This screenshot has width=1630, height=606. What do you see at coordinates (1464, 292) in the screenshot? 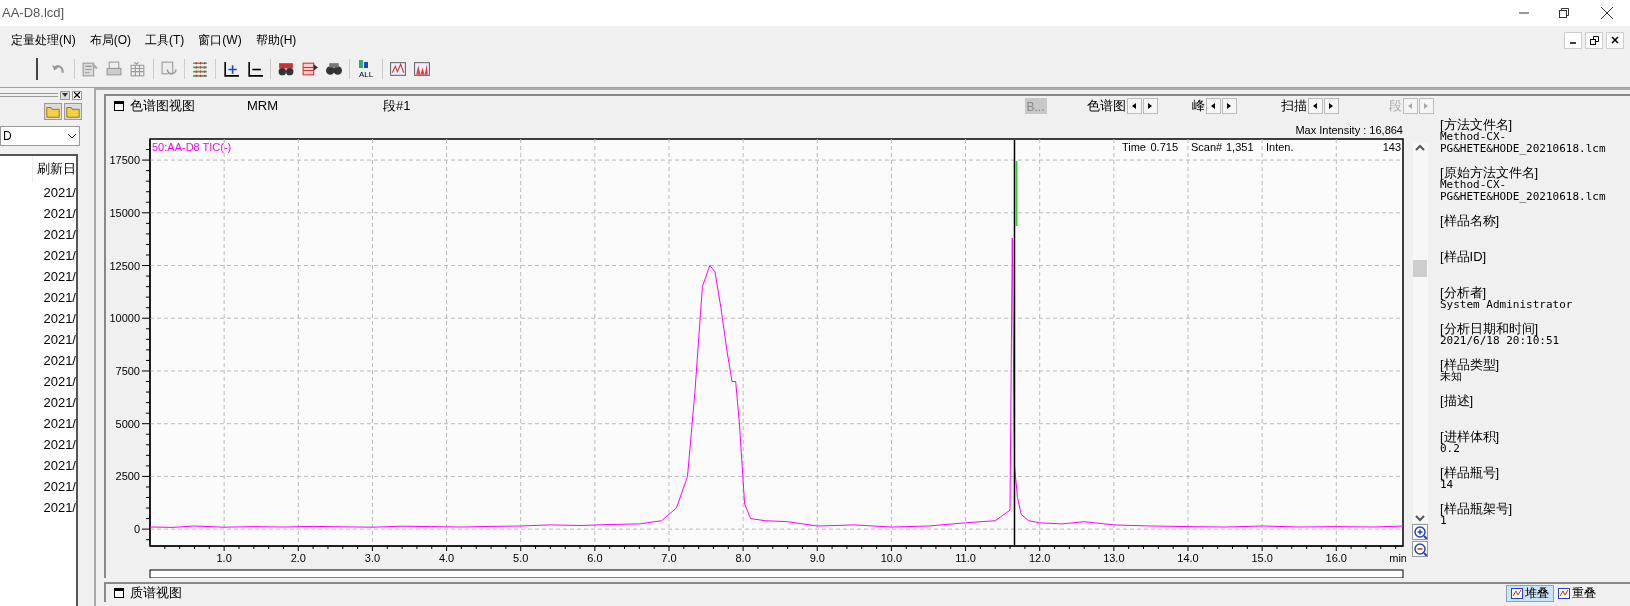
I see `info-label: [分析者]` at bounding box center [1464, 292].